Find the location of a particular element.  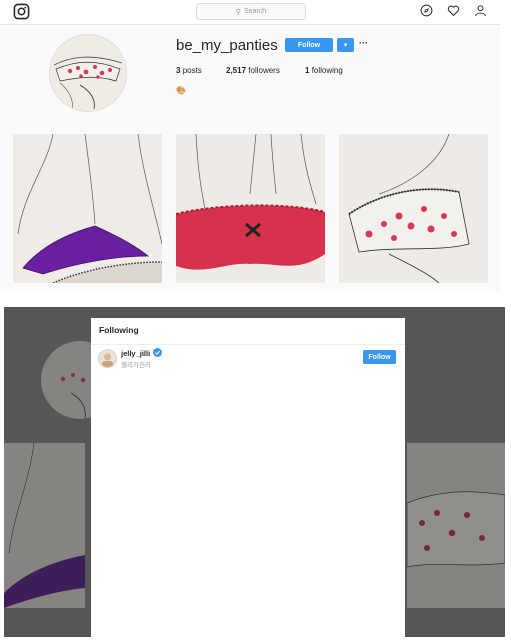

following-count: 1 is located at coordinates (307, 70).